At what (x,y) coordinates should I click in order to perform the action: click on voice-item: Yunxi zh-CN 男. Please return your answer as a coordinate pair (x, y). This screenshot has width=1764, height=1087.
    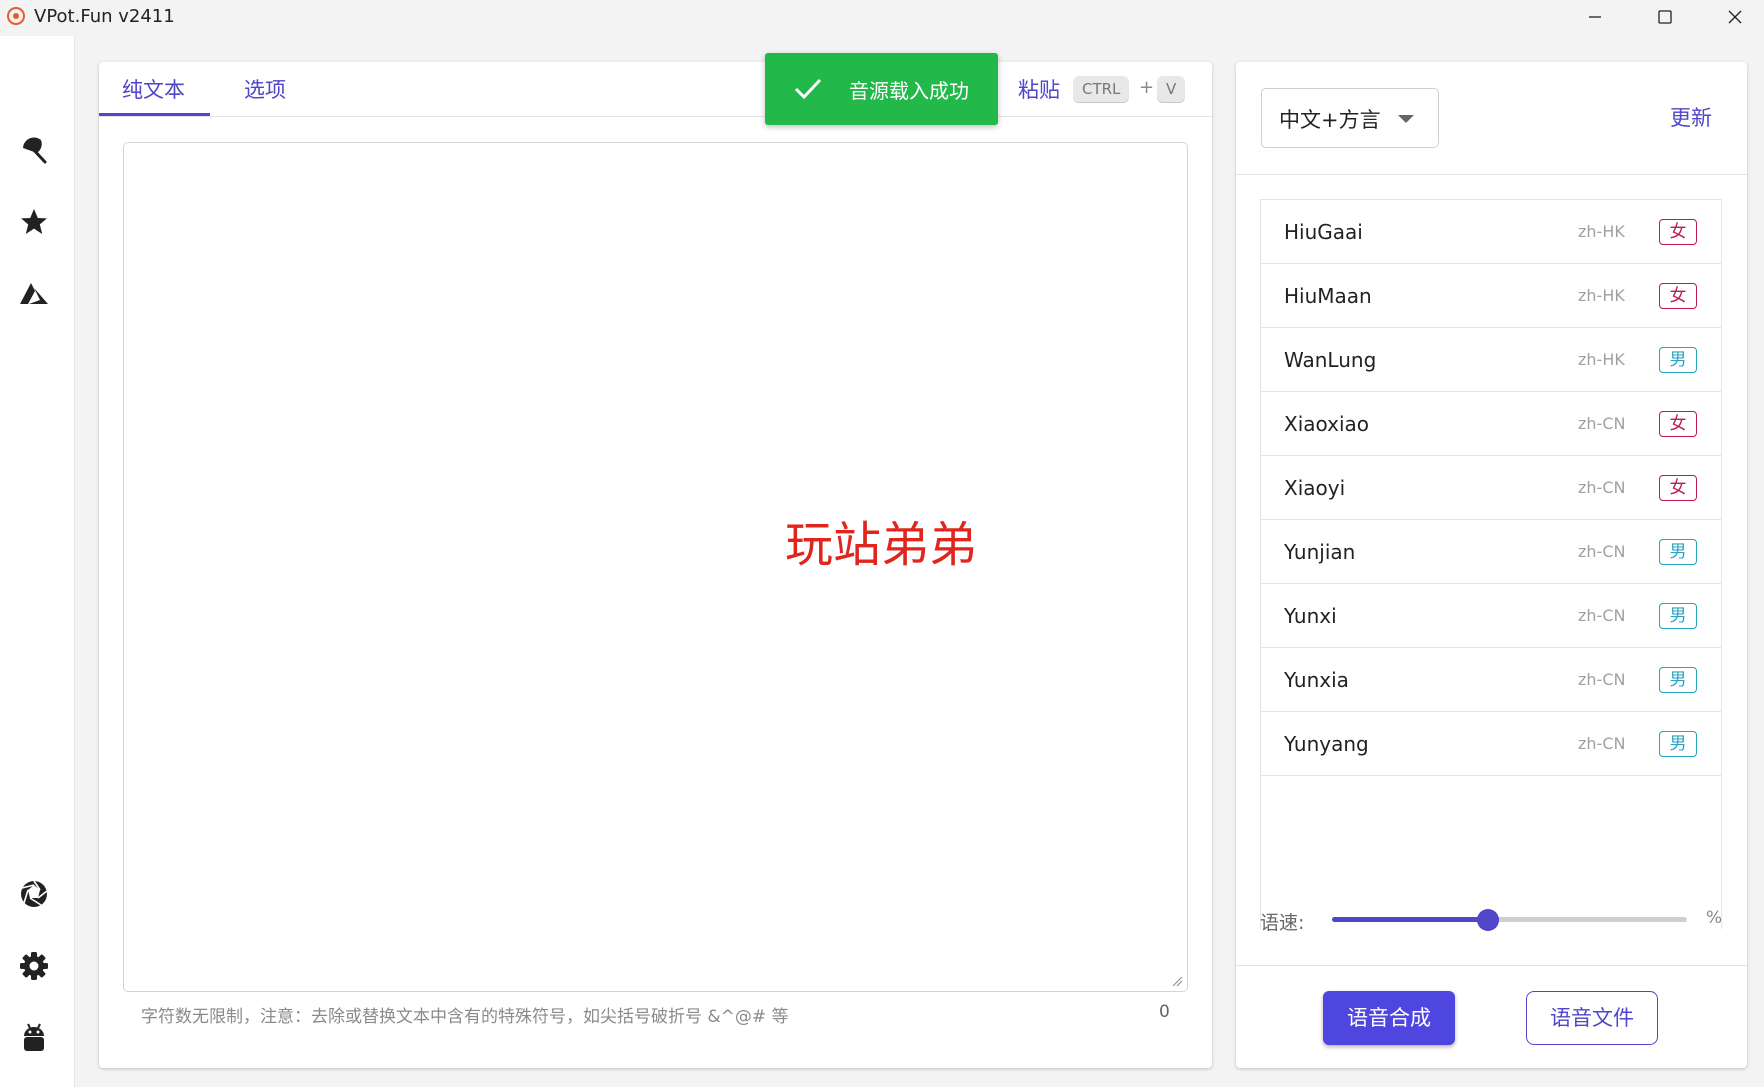
    Looking at the image, I should click on (1491, 616).